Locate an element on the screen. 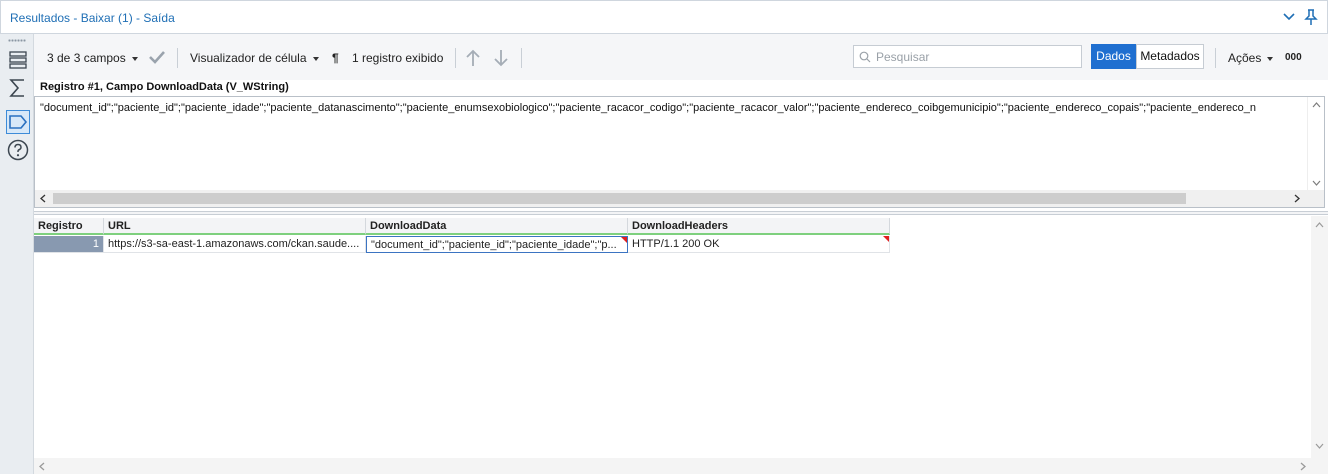 This screenshot has height=474, width=1328. cell-viewer-dropdown: Visualizador de célula is located at coordinates (254, 58).